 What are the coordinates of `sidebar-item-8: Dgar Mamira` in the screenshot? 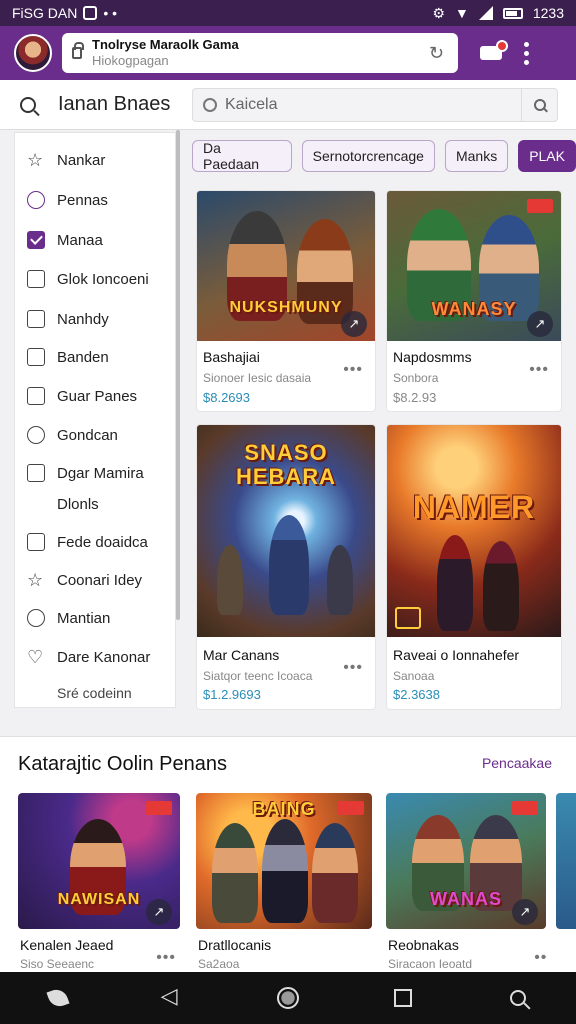 It's located at (85, 473).